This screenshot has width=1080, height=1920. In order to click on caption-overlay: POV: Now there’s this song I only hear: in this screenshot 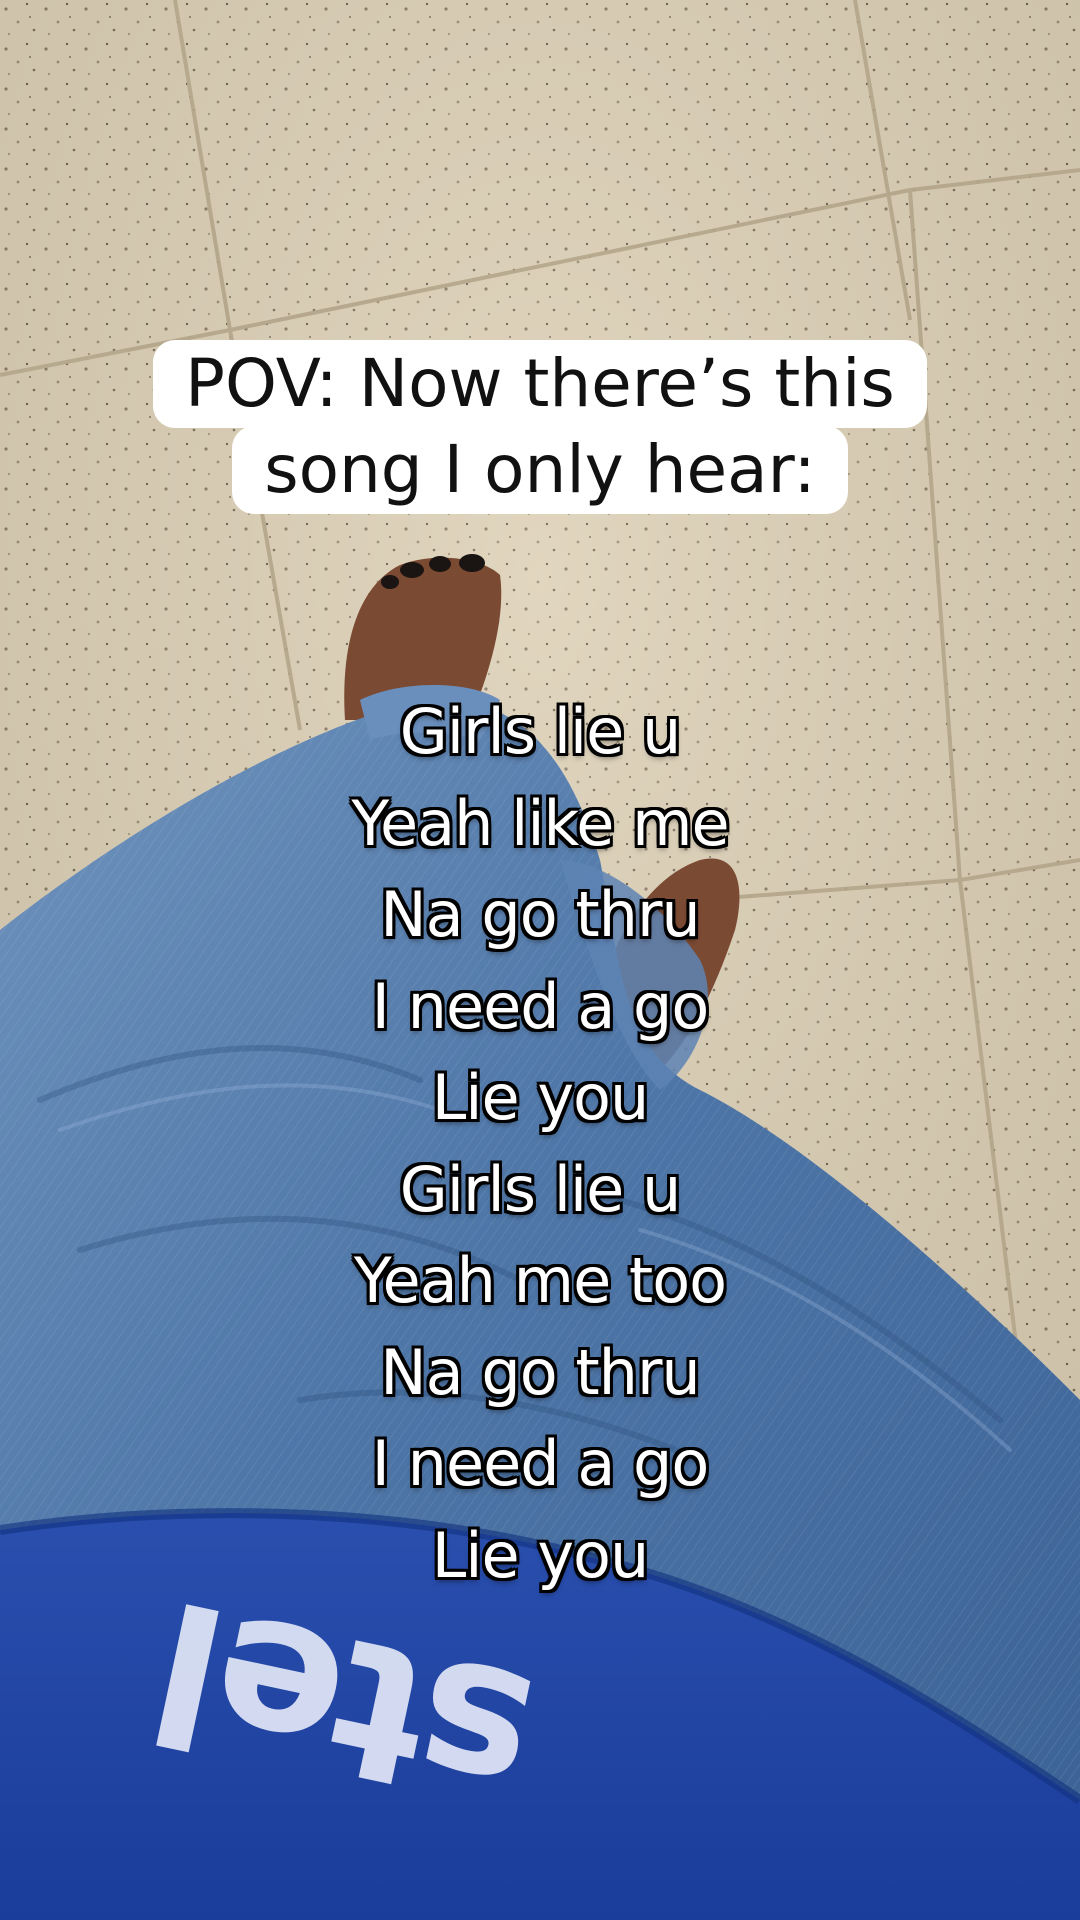, I will do `click(540, 427)`.